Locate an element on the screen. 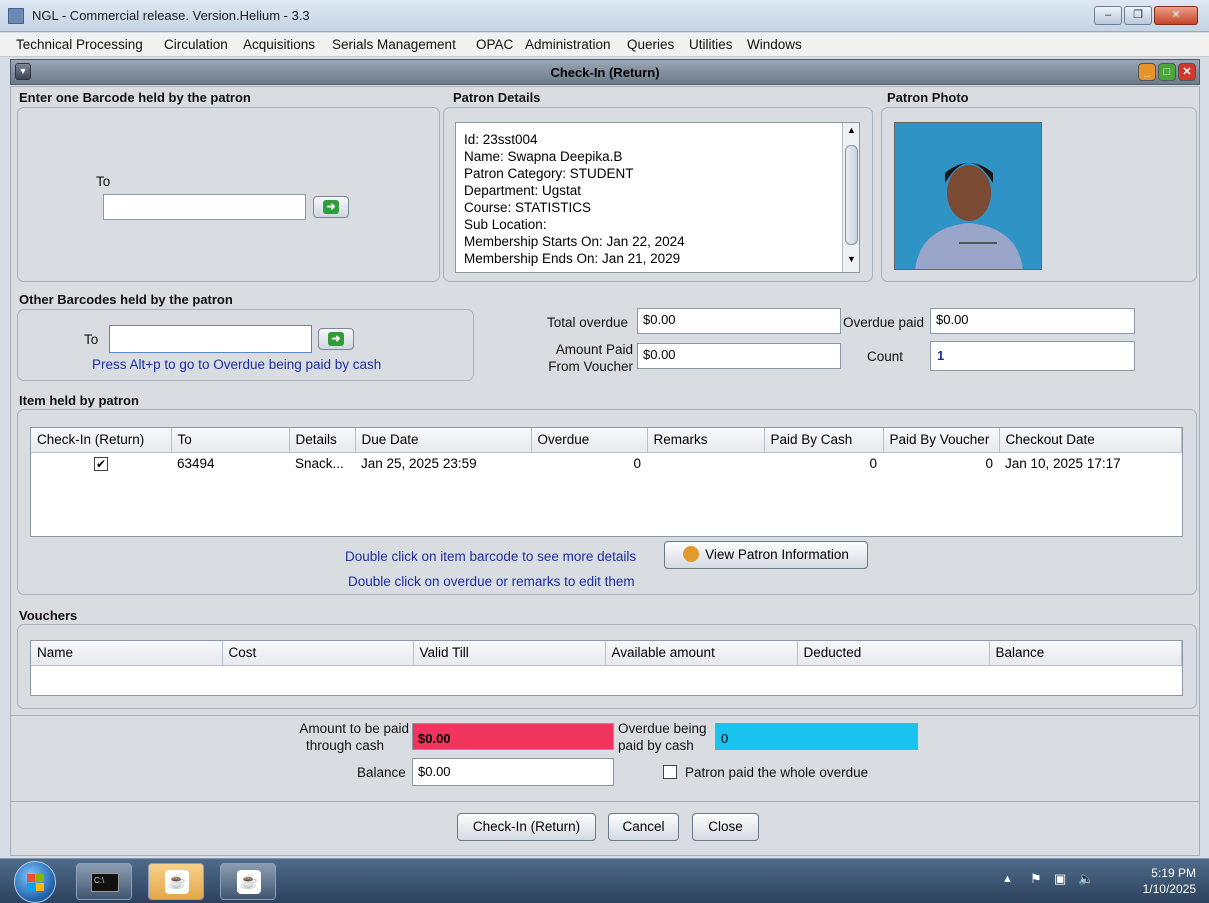 The image size is (1209, 903). col-to: To is located at coordinates (230, 440).